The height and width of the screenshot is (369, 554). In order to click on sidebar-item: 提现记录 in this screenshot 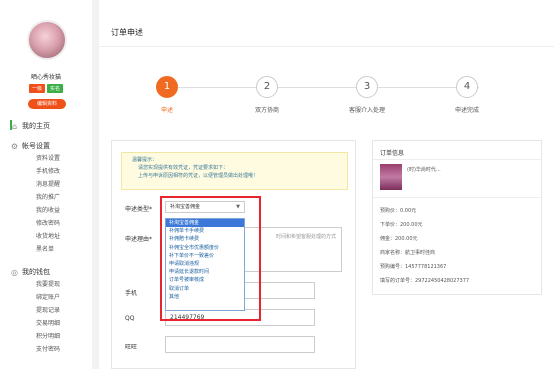, I will do `click(35, 310)`.